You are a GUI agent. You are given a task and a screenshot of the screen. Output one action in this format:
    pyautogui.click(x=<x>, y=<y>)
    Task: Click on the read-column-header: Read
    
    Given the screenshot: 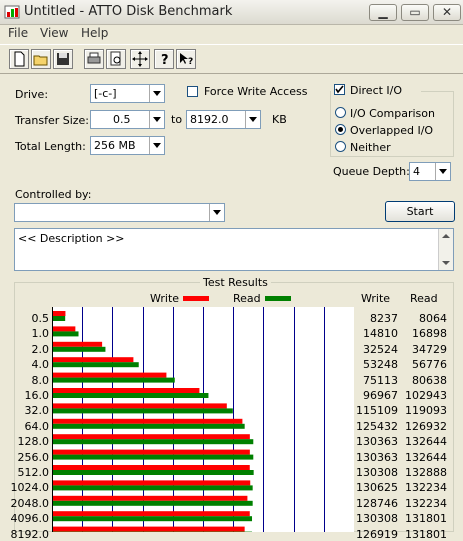 What is the action you would take?
    pyautogui.click(x=424, y=298)
    